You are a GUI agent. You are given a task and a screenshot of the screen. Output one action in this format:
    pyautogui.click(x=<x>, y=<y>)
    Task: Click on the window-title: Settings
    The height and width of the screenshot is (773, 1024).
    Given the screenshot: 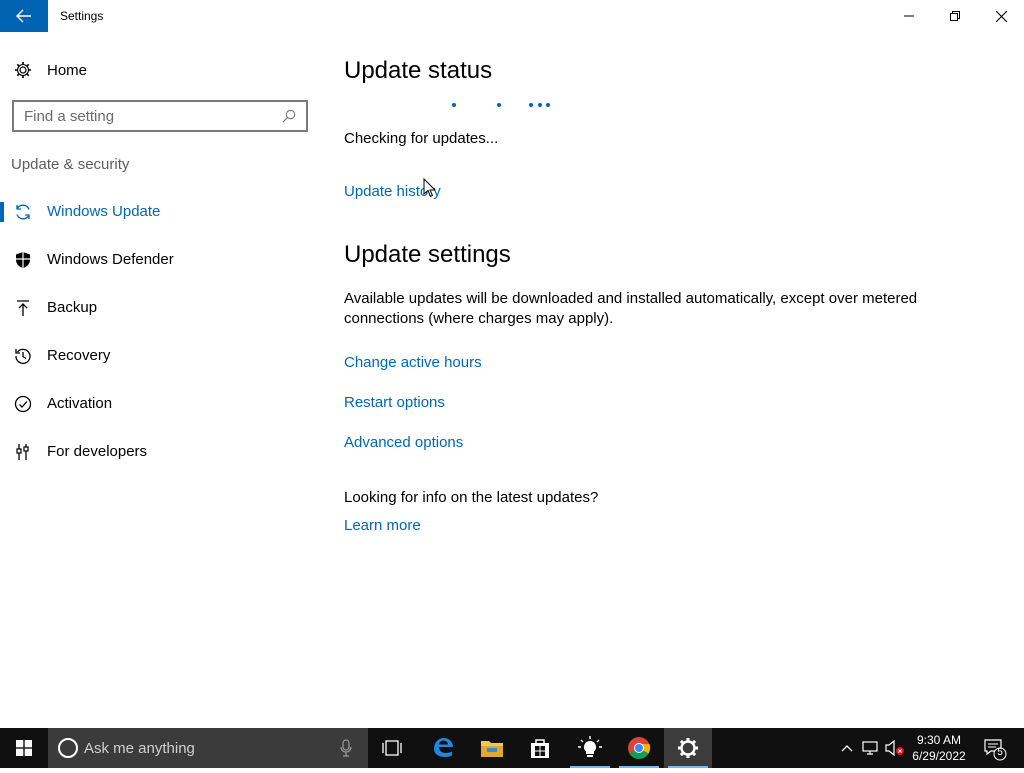 What is the action you would take?
    pyautogui.click(x=82, y=16)
    